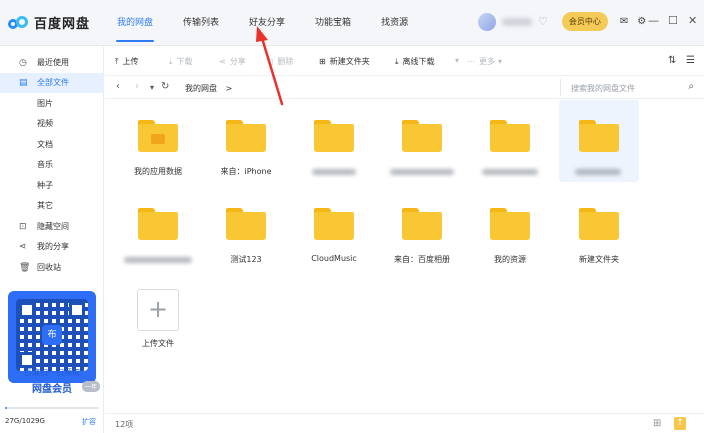 Image resolution: width=704 pixels, height=433 pixels. I want to click on refresh-icon: ↻, so click(165, 86).